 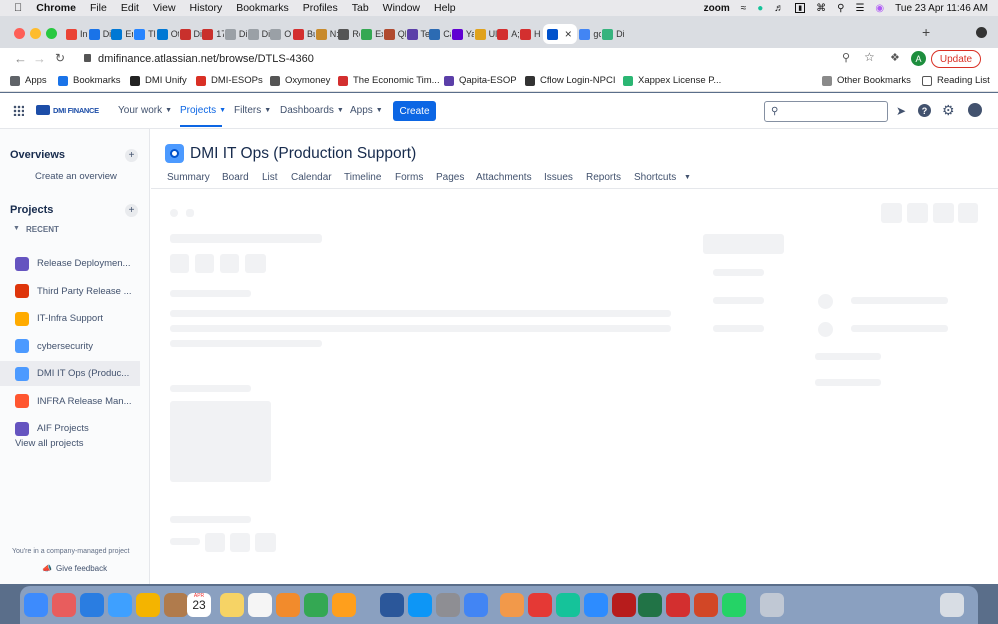 I want to click on extensions-icon: ❖, so click(x=895, y=57).